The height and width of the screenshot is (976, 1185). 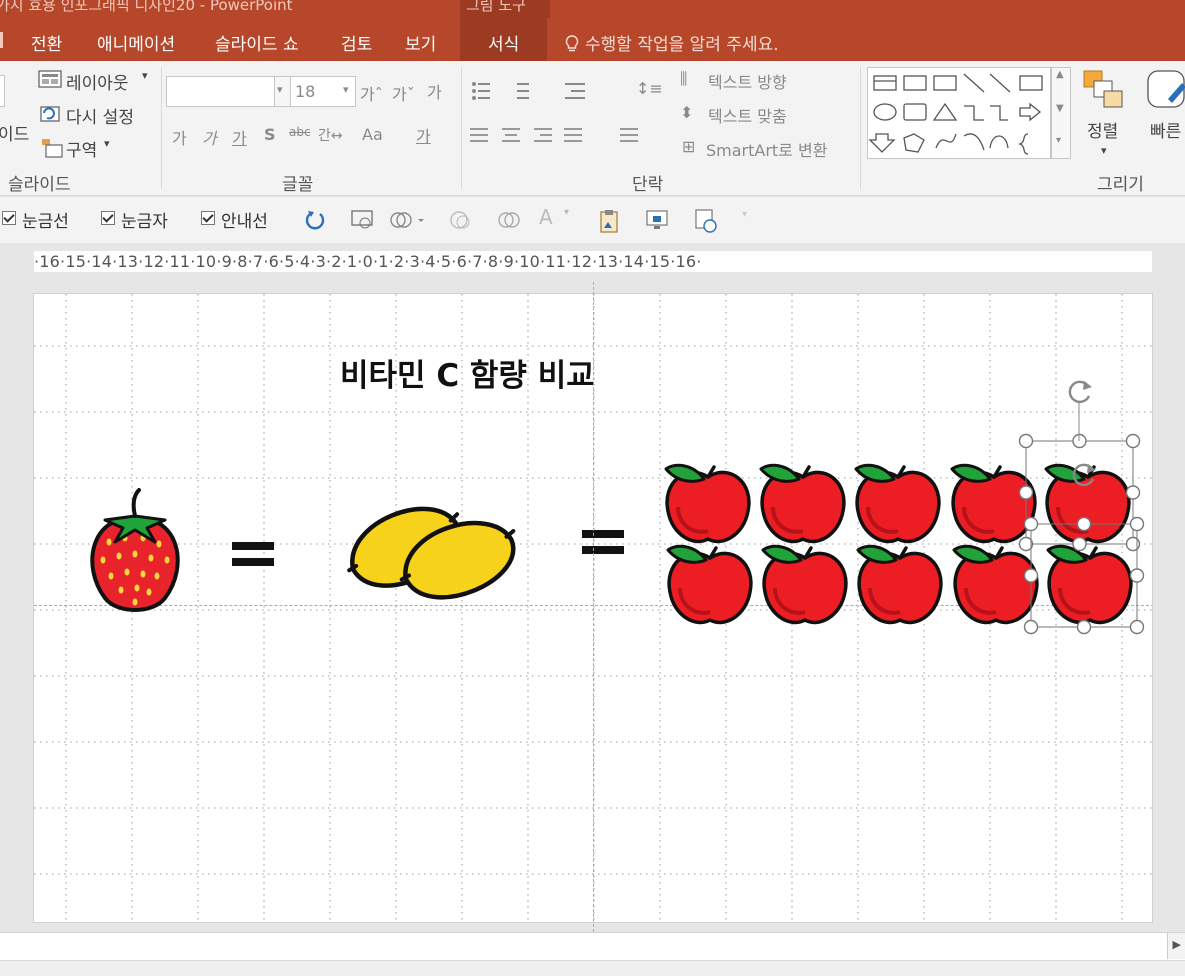 What do you see at coordinates (1102, 129) in the screenshot?
I see `arrange-button: 정렬` at bounding box center [1102, 129].